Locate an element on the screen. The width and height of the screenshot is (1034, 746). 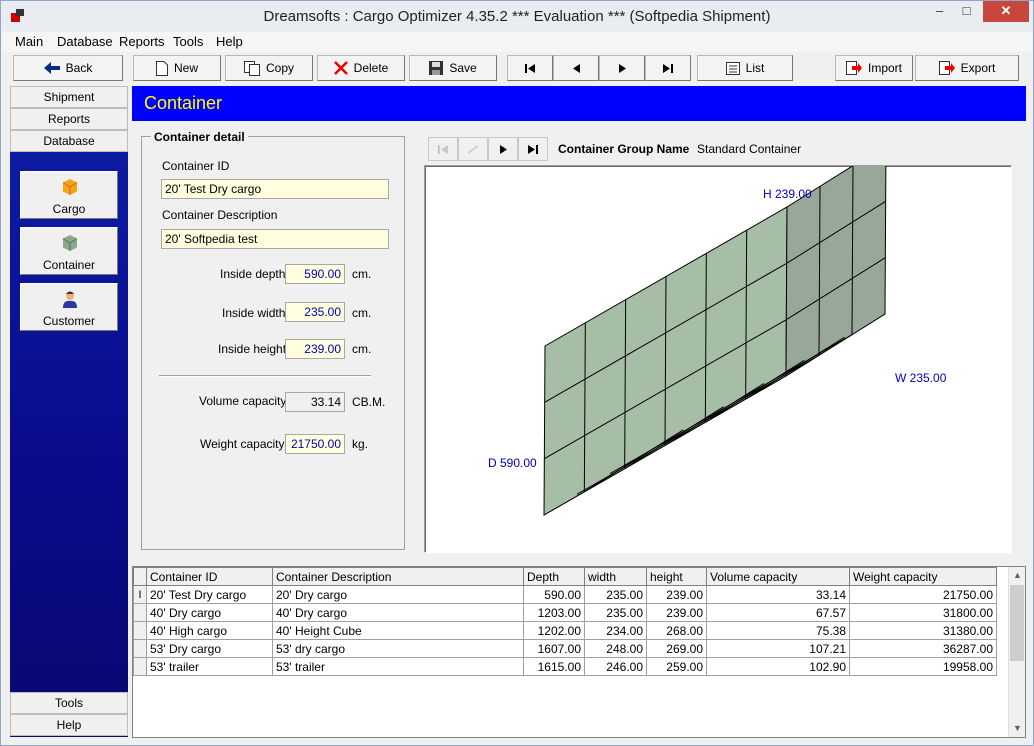
nav-tab-reports: Reports is located at coordinates (69, 119).